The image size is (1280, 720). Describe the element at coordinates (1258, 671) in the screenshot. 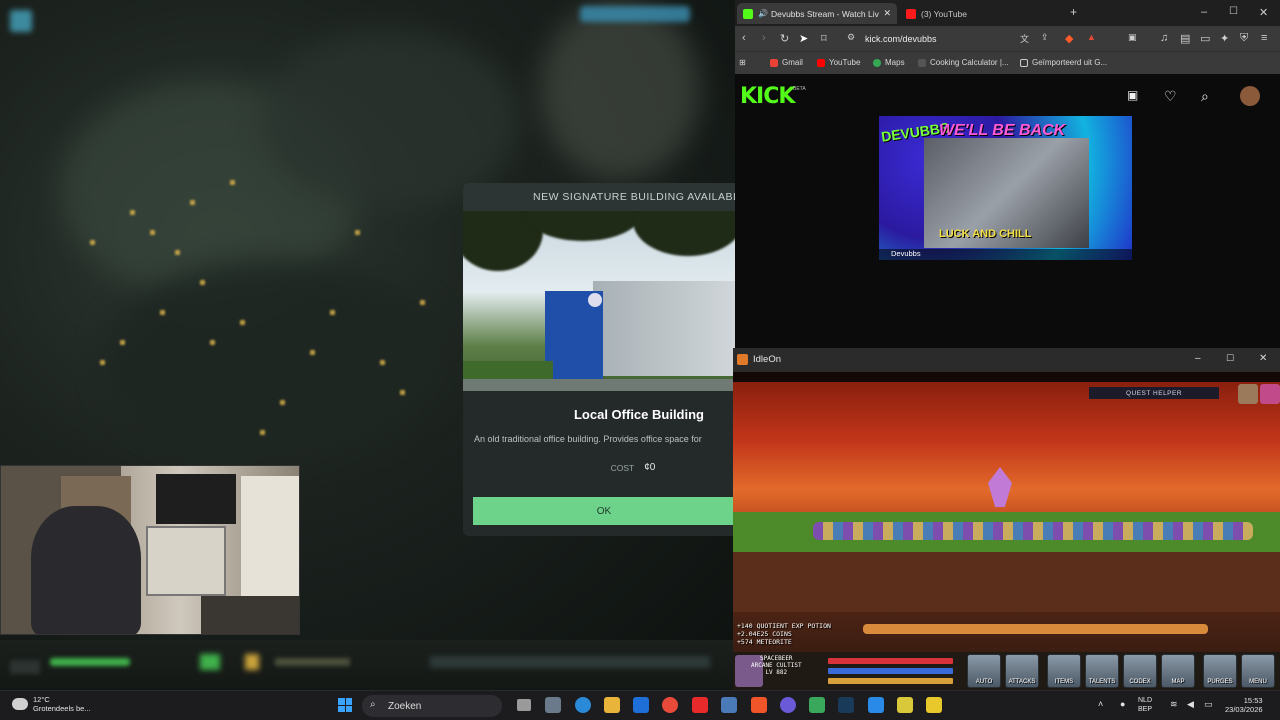

I see `menu-button: MENU` at that location.